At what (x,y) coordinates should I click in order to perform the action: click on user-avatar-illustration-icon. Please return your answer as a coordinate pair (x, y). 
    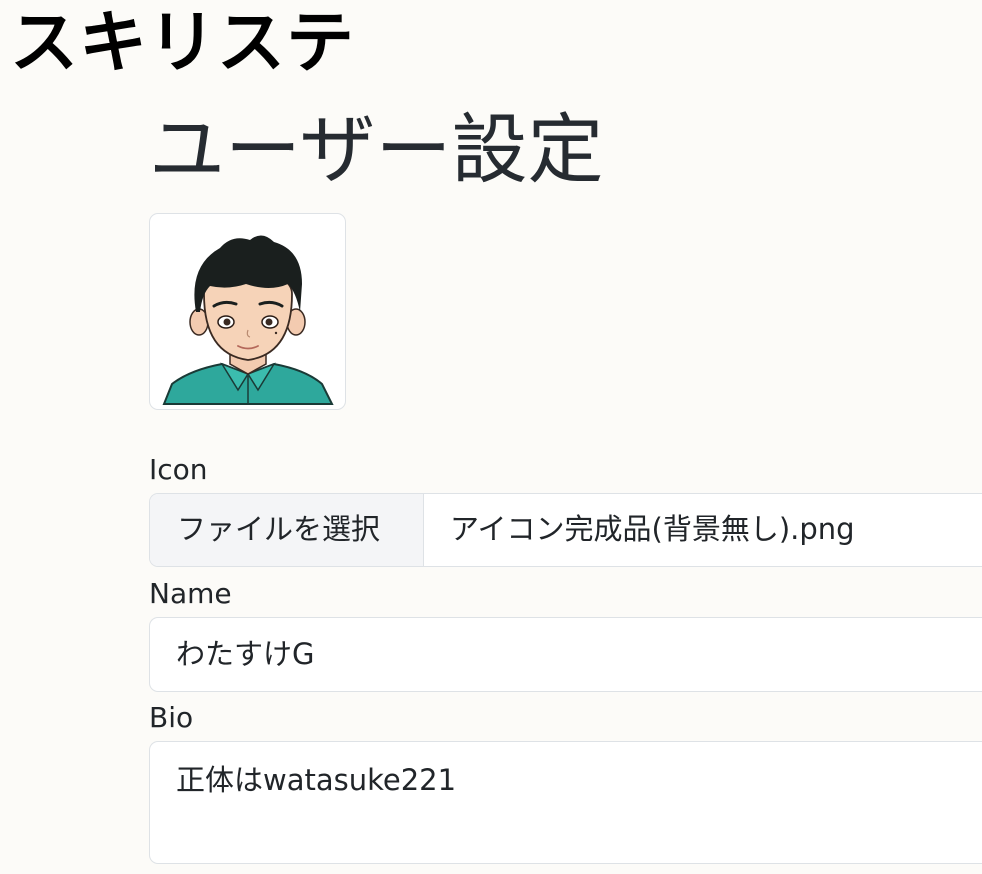
    Looking at the image, I should click on (248, 320).